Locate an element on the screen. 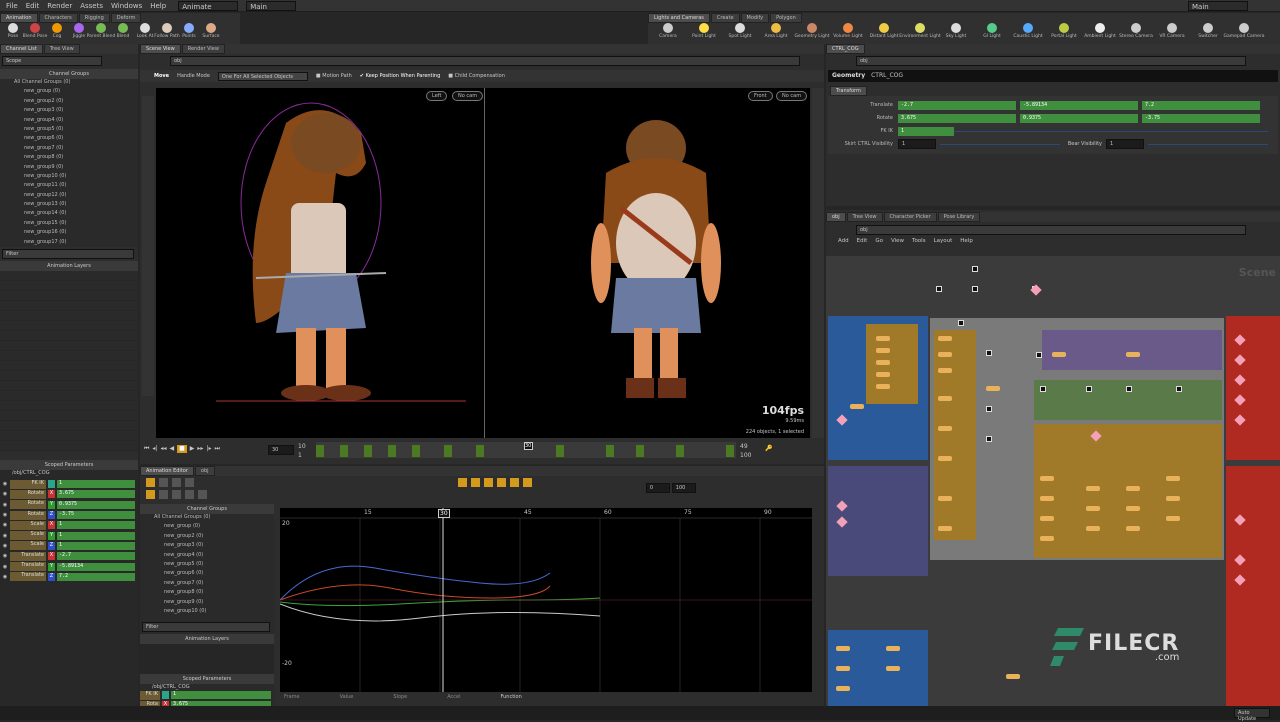 The width and height of the screenshot is (1280, 722). menu-windows: Windows is located at coordinates (126, 6).